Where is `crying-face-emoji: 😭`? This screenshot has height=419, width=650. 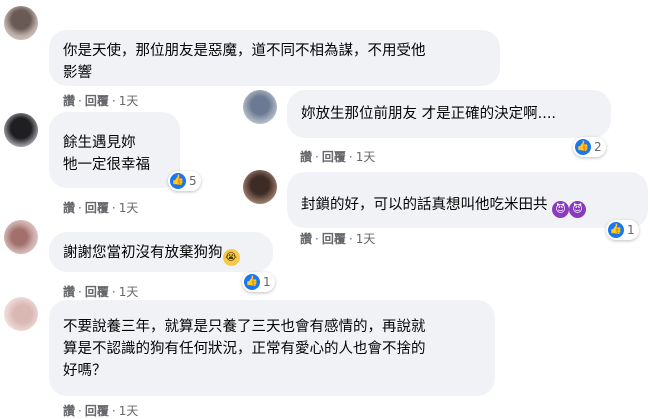 crying-face-emoji: 😭 is located at coordinates (231, 257).